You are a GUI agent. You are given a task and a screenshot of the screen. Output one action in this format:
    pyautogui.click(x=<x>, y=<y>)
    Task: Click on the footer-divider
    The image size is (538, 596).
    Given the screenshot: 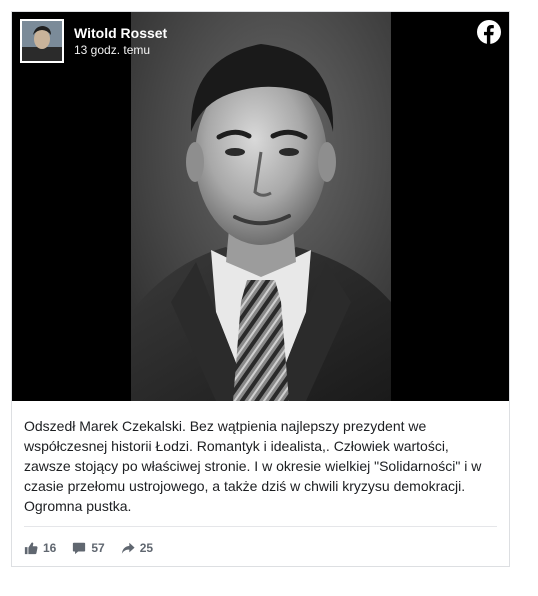 What is the action you would take?
    pyautogui.click(x=260, y=526)
    